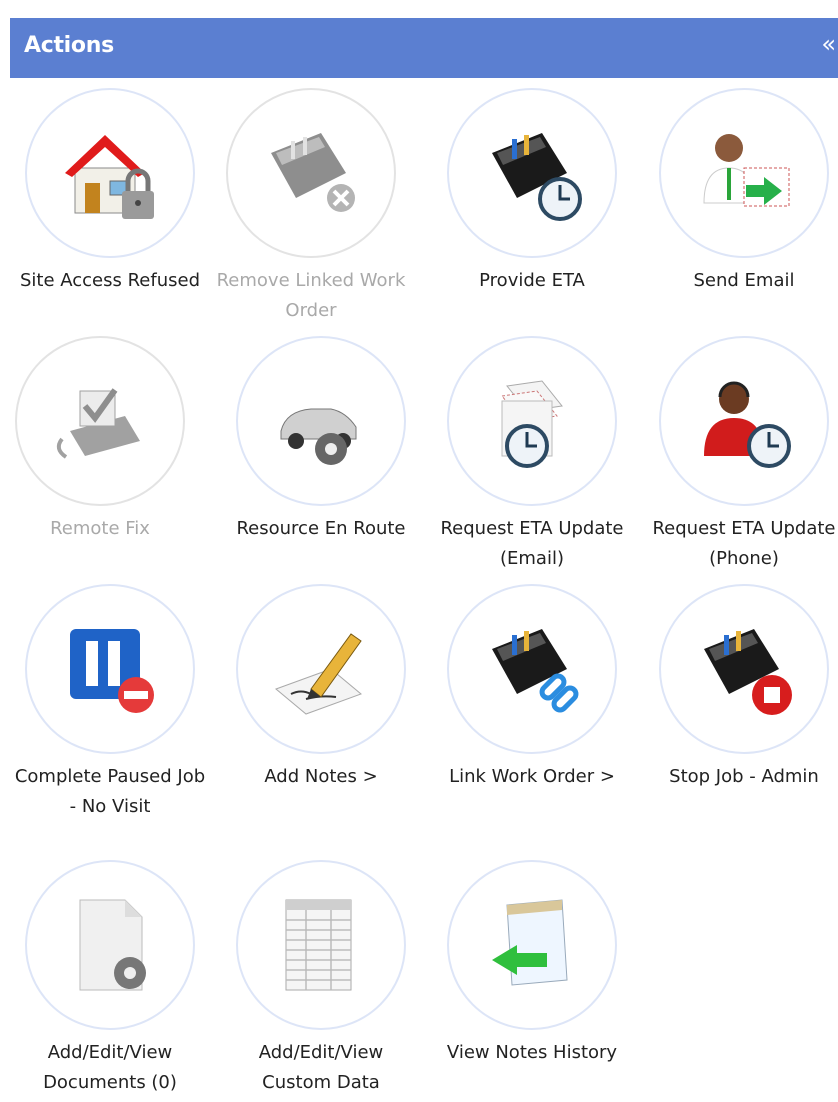 The height and width of the screenshot is (1102, 838). I want to click on pencil-note-icon, so click(318, 674).